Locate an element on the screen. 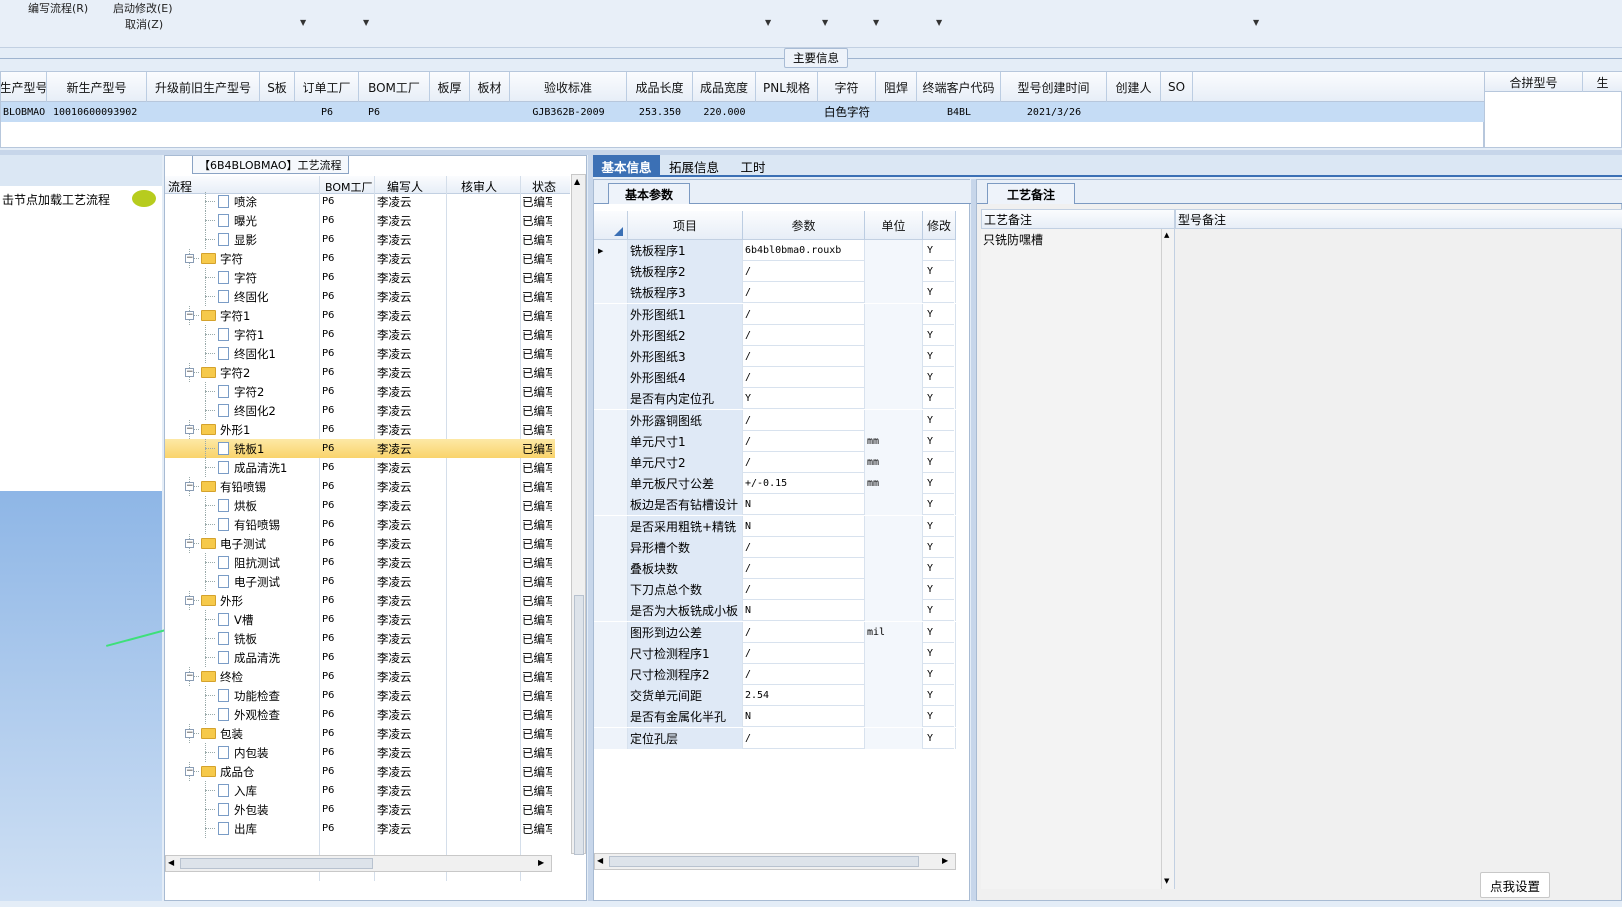  scroll-down-icon: ▼ is located at coordinates (1166, 881).